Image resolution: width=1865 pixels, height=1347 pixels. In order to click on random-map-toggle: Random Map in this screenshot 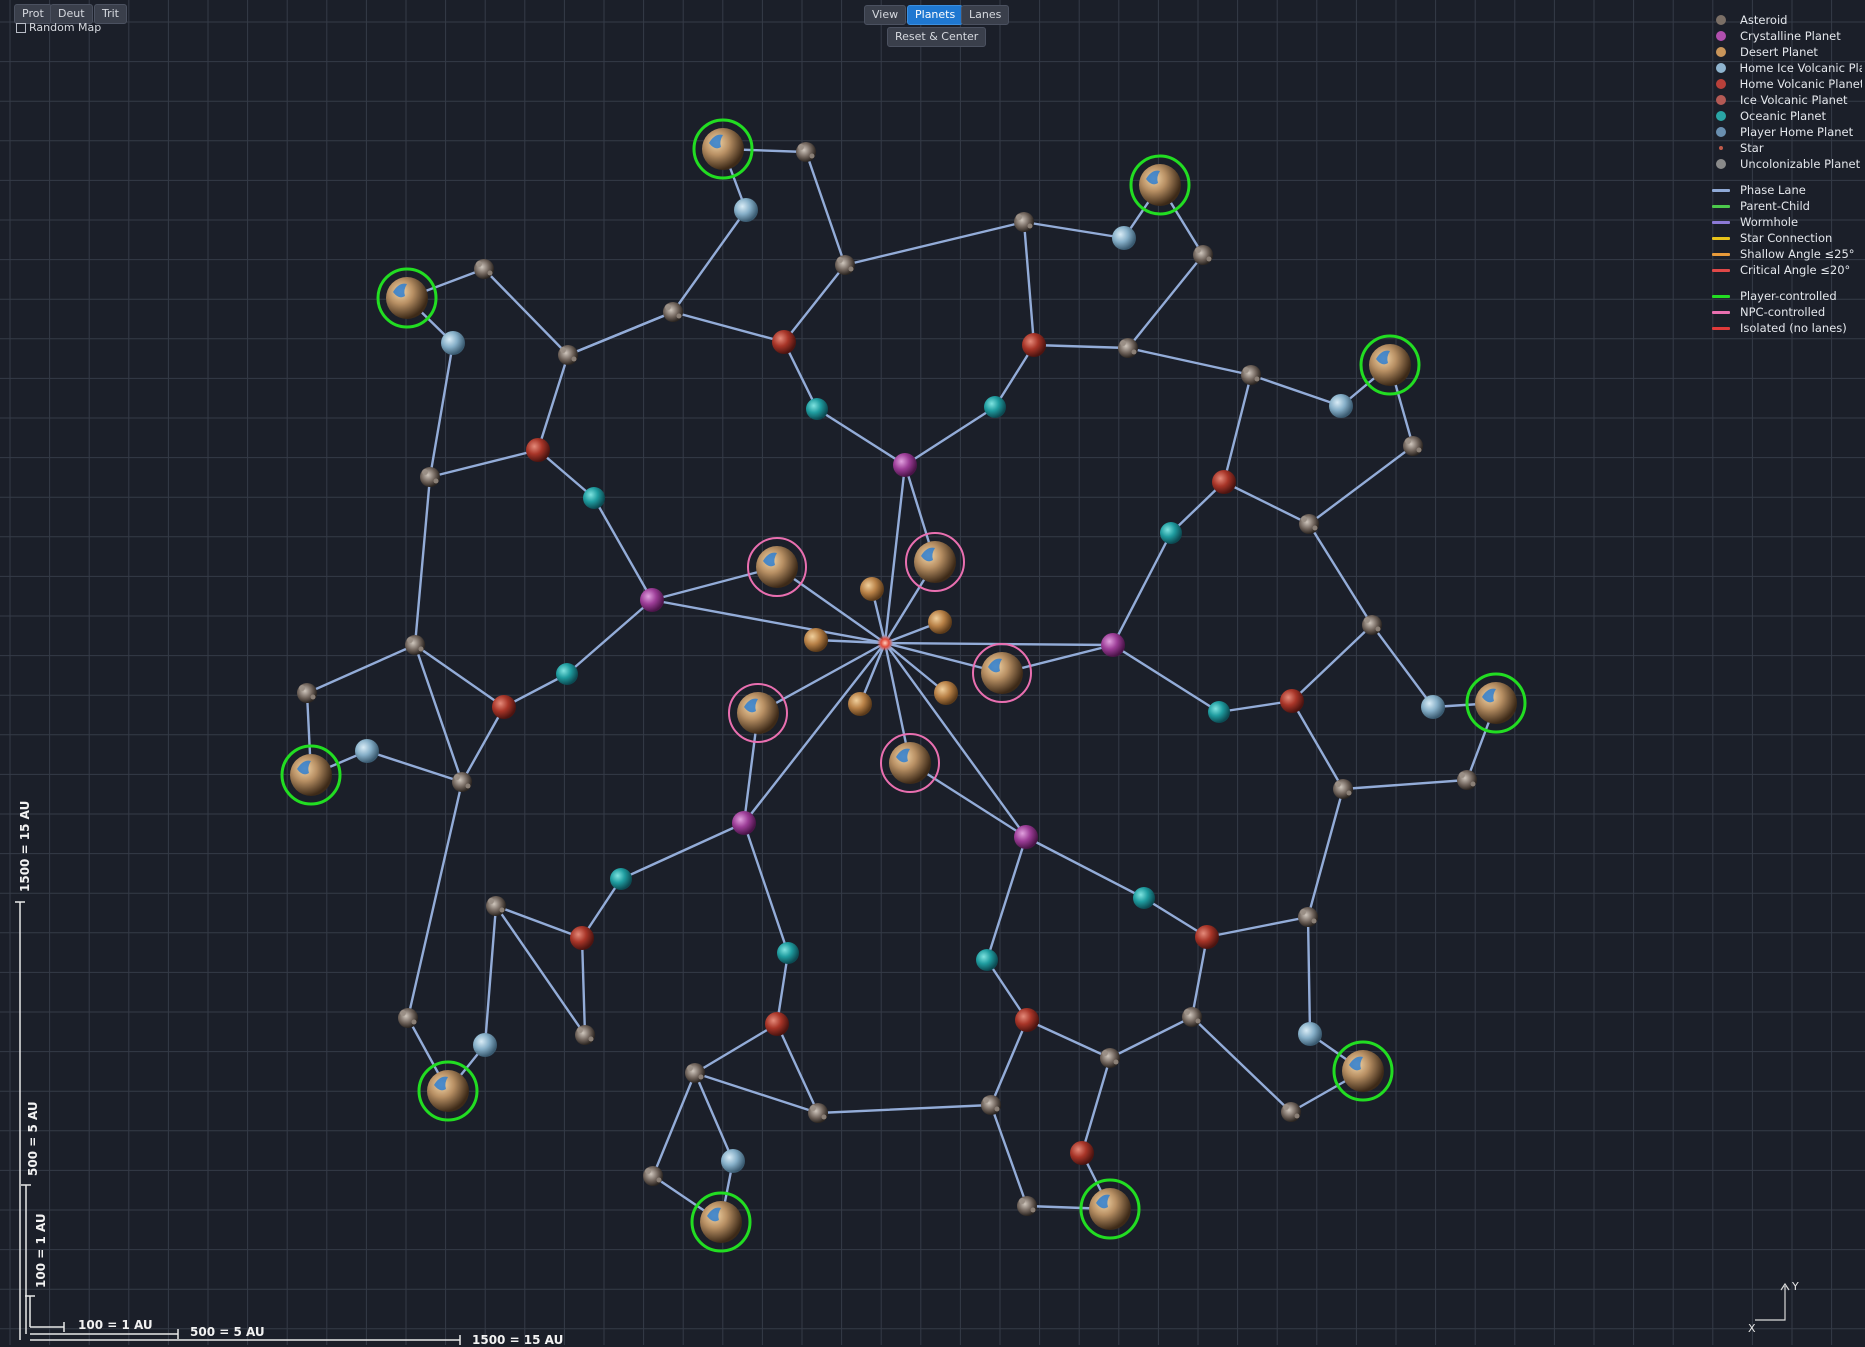, I will do `click(58, 27)`.